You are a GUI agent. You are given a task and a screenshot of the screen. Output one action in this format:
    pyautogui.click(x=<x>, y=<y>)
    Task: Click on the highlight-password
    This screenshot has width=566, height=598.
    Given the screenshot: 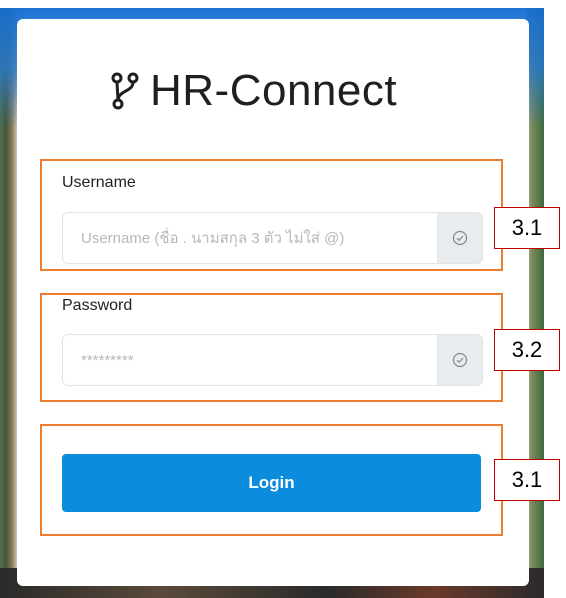 What is the action you would take?
    pyautogui.click(x=271, y=347)
    